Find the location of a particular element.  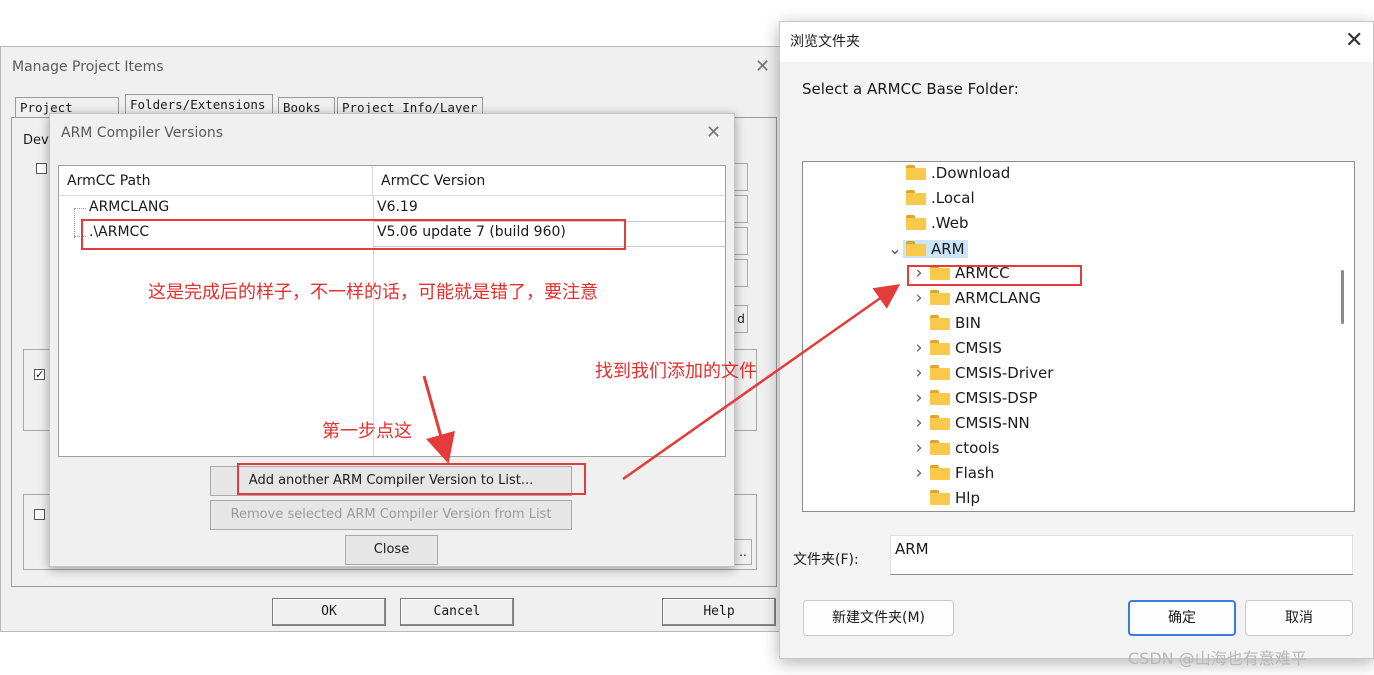

title-bar is located at coordinates (1076, 42).